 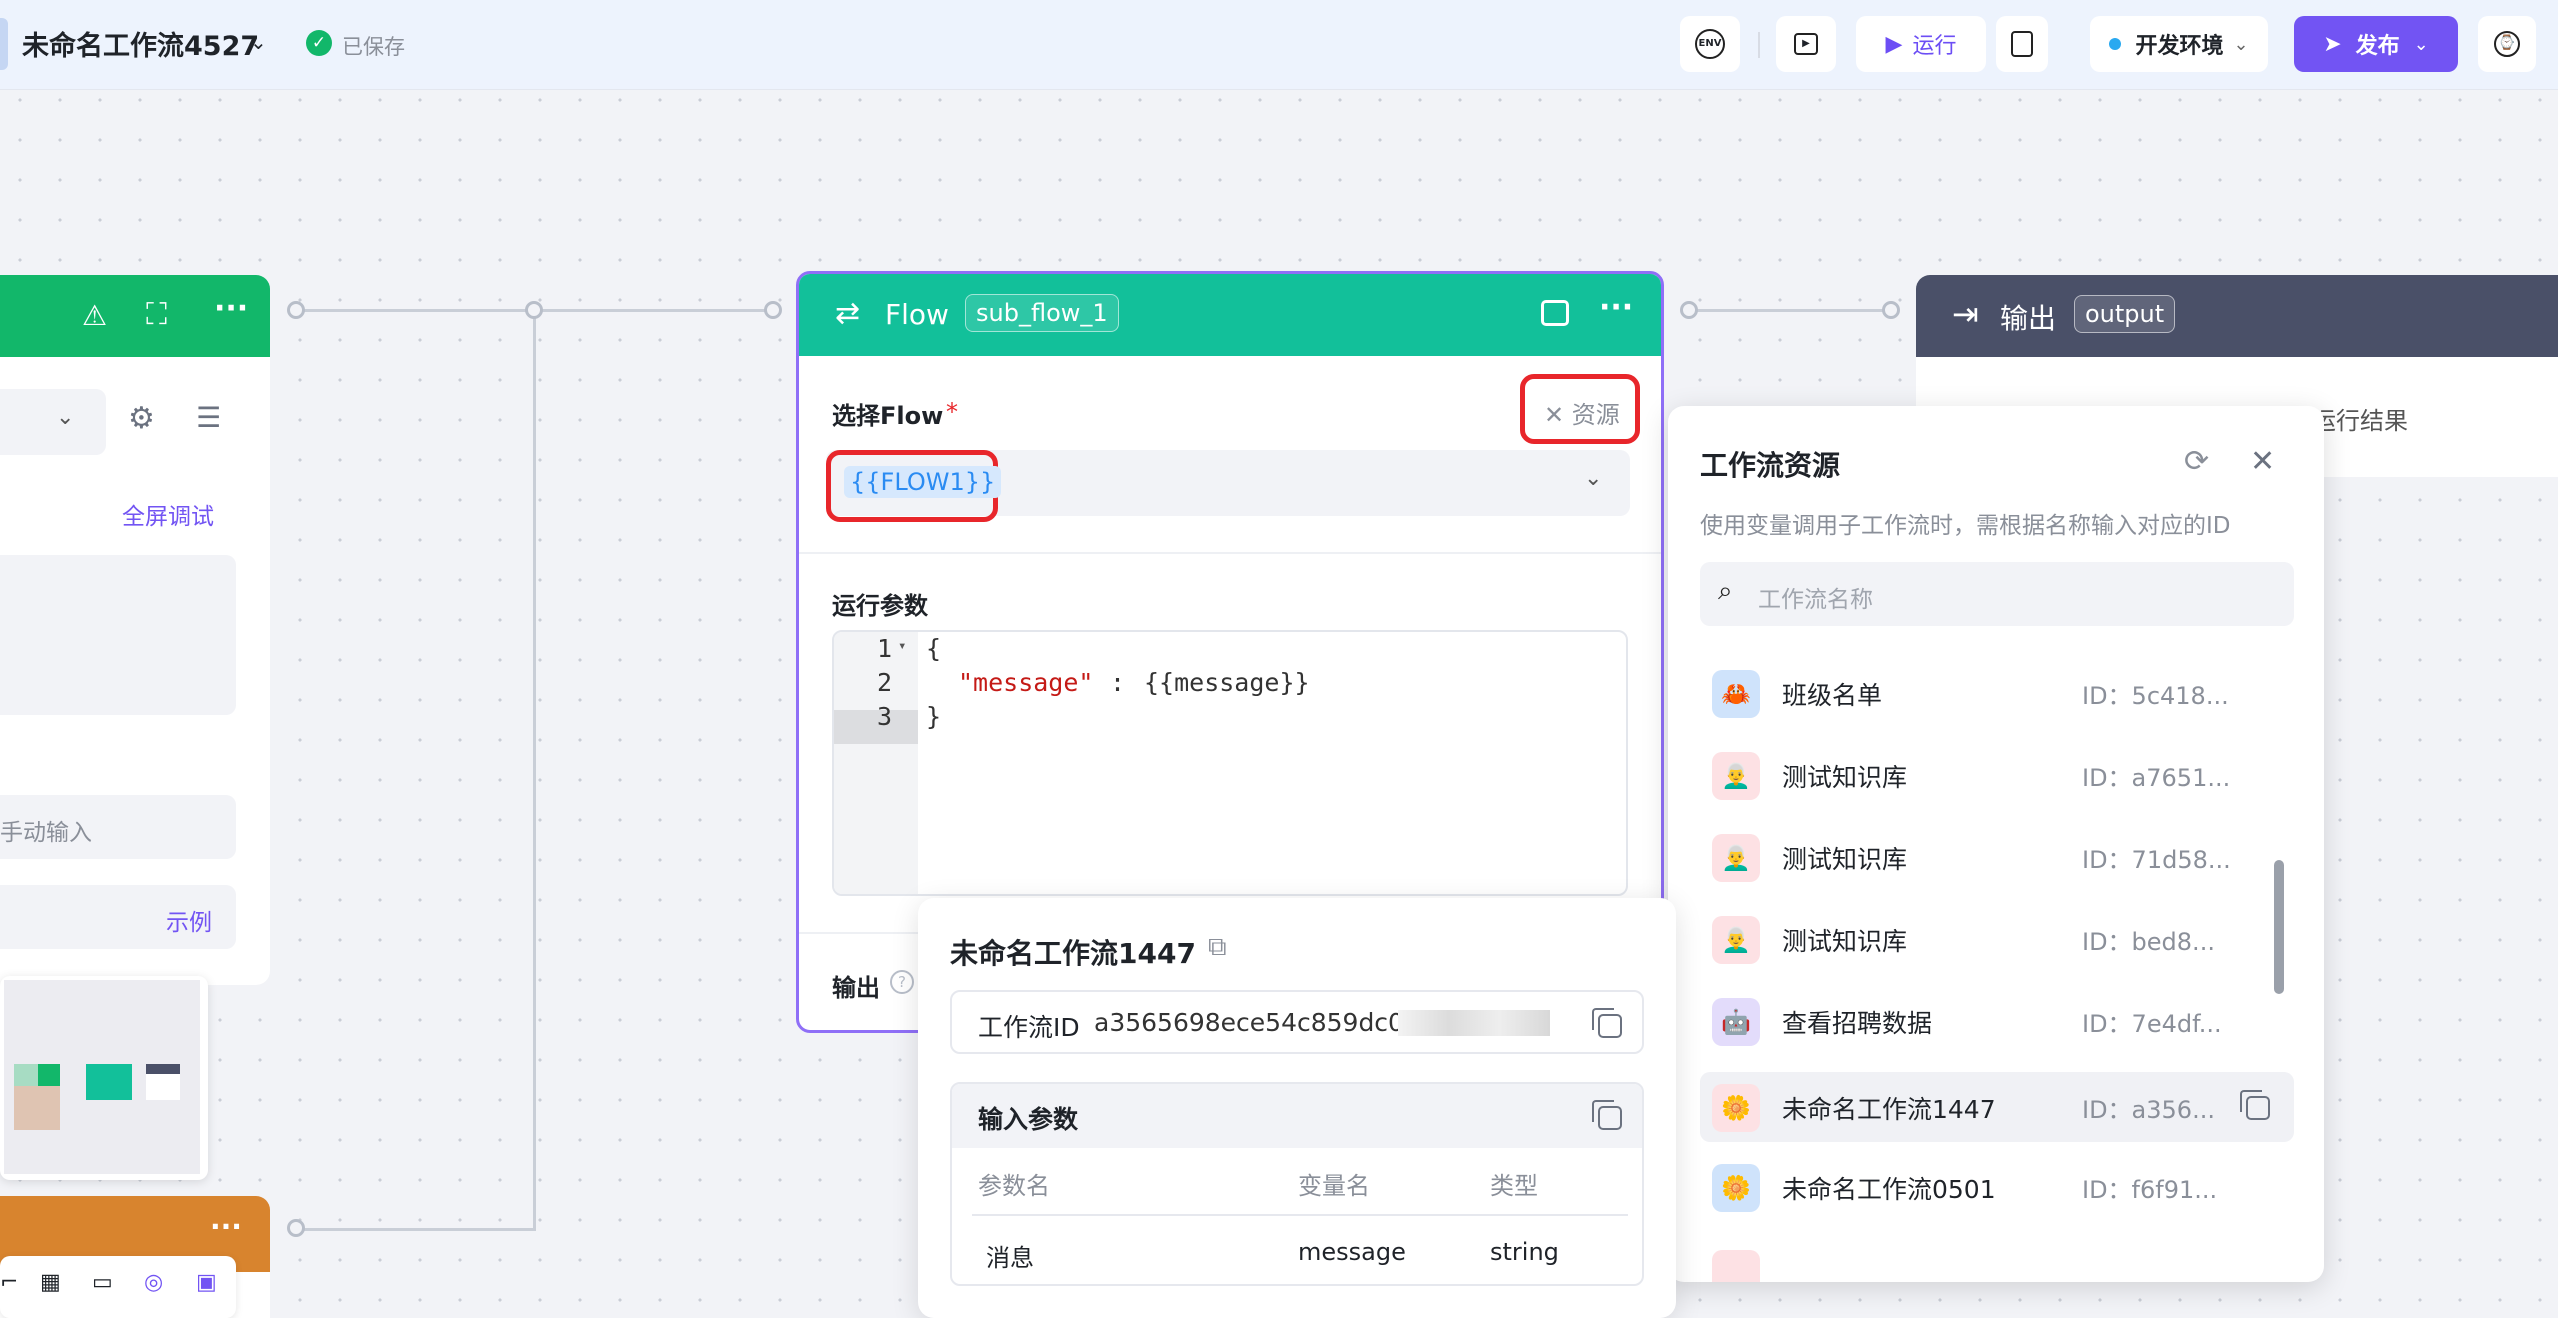 What do you see at coordinates (135, 1257) in the screenshot?
I see `bottom-left-node: ··· ⌐ ▦ ▭ ◎ ▣` at bounding box center [135, 1257].